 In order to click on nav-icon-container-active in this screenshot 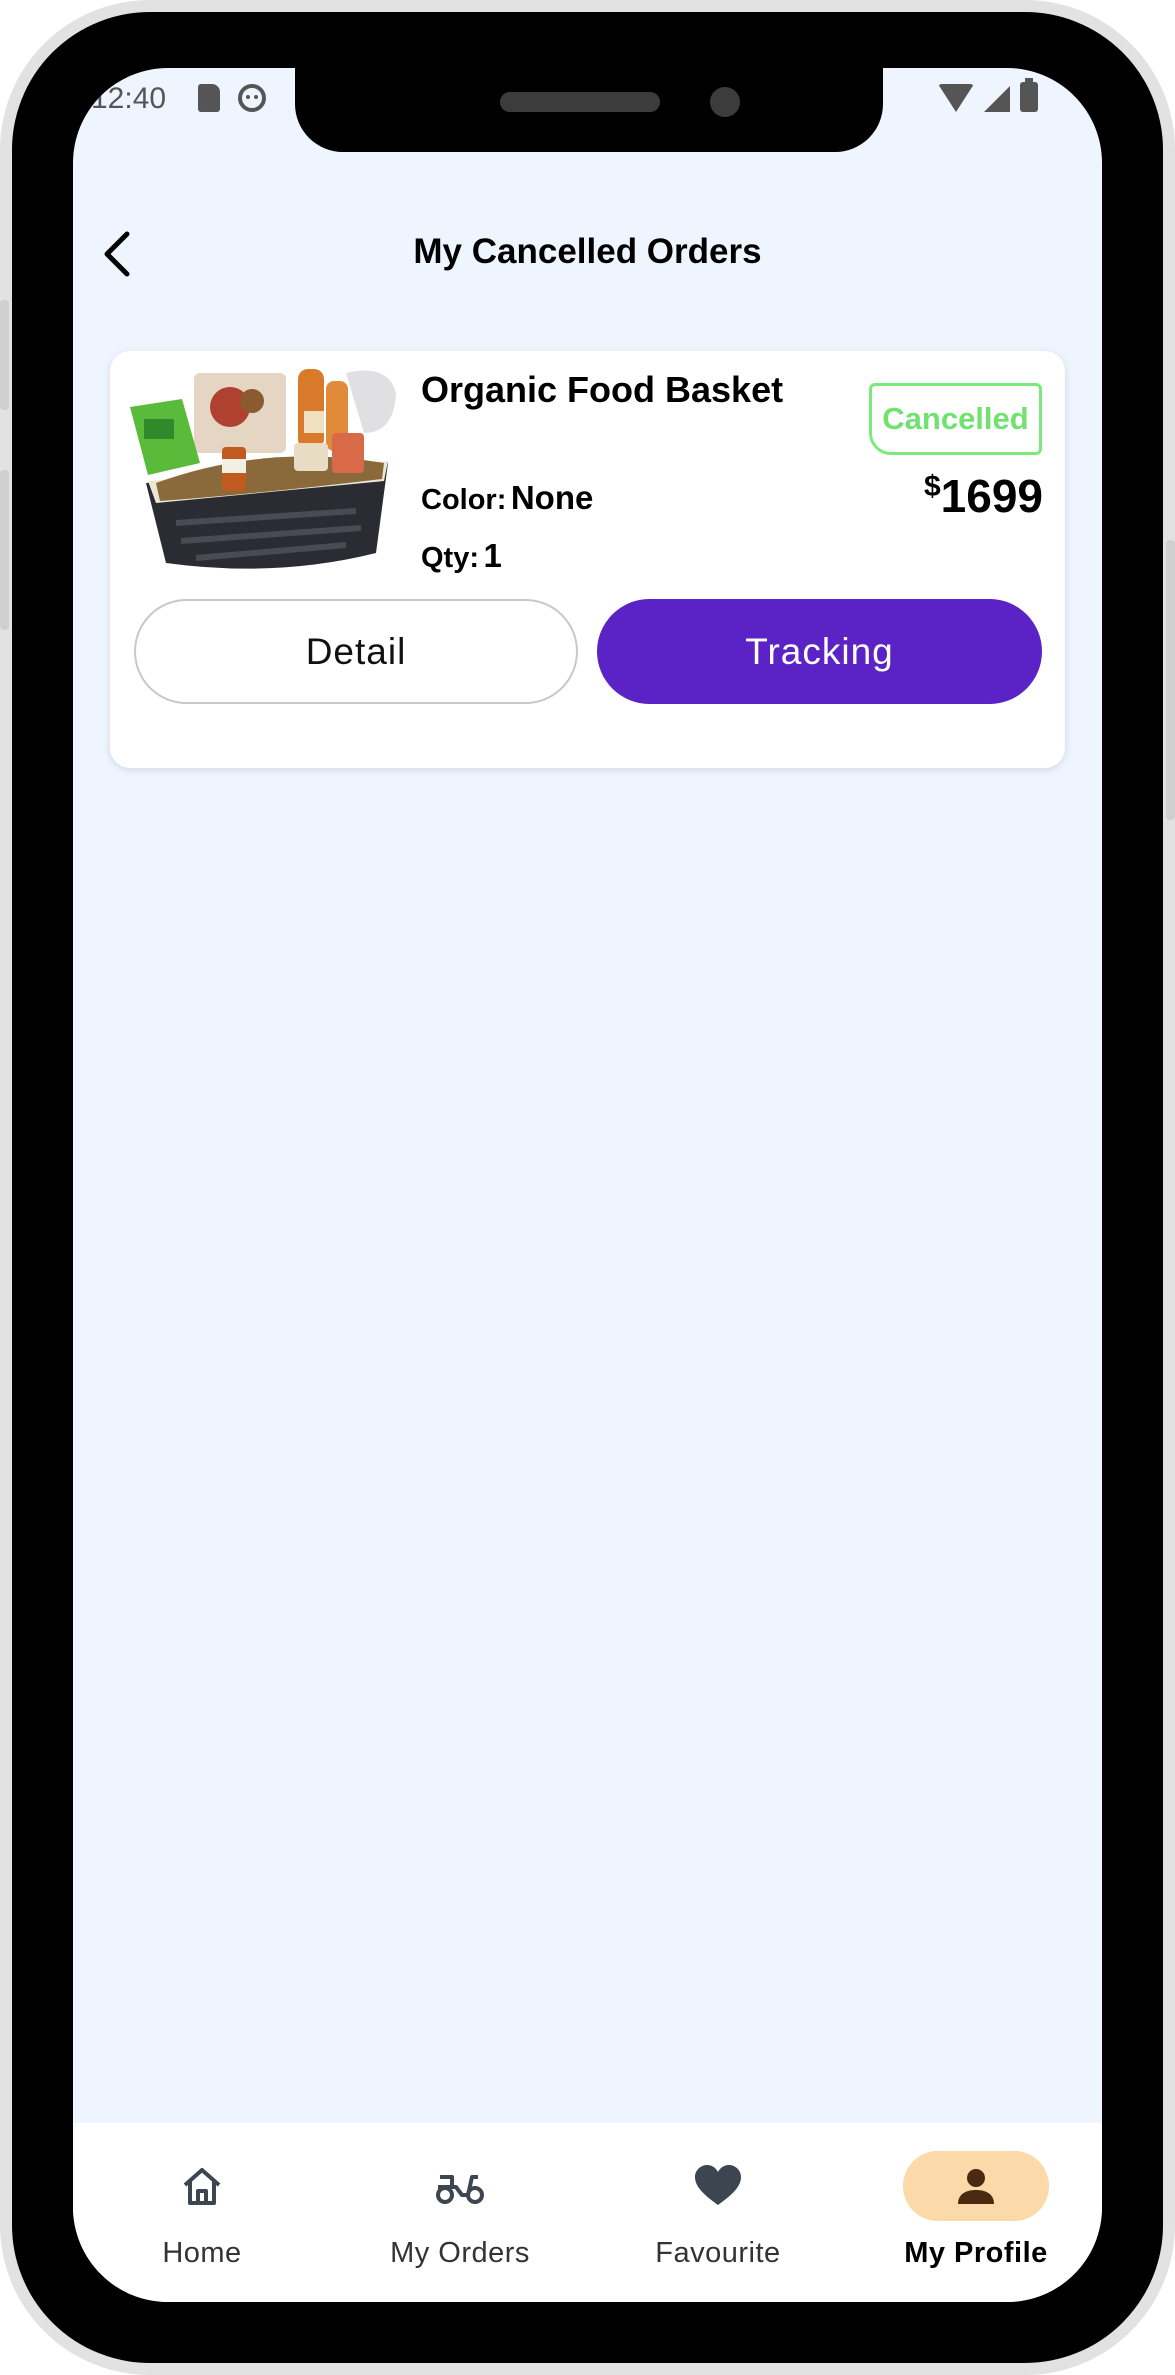, I will do `click(976, 2186)`.